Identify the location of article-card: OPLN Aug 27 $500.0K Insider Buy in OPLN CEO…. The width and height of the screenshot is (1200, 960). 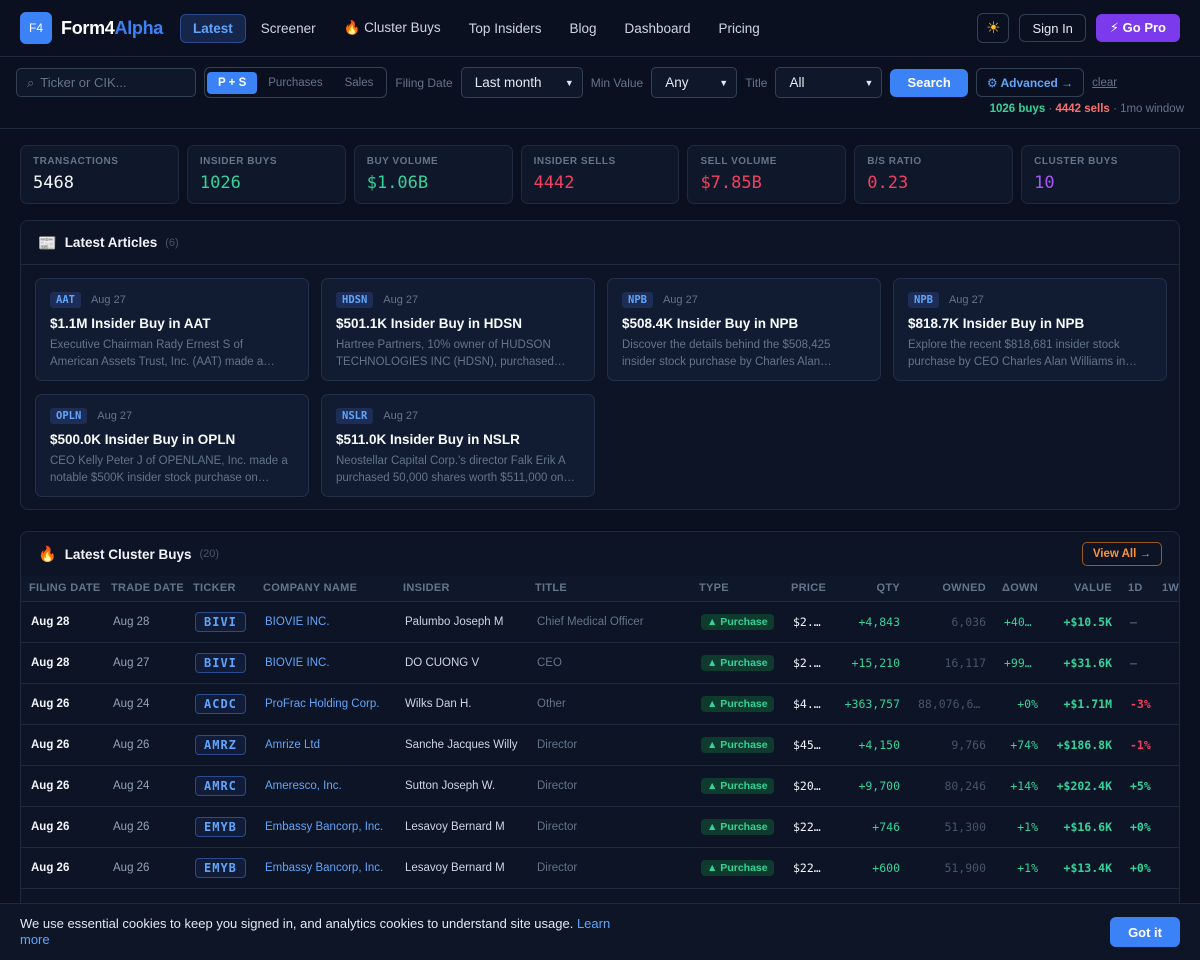
(172, 445).